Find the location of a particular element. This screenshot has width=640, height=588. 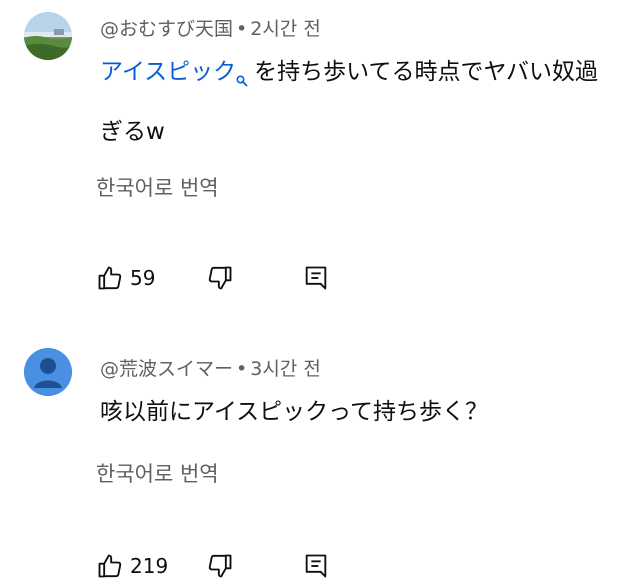

comment-actions: 59 is located at coordinates (213, 278).